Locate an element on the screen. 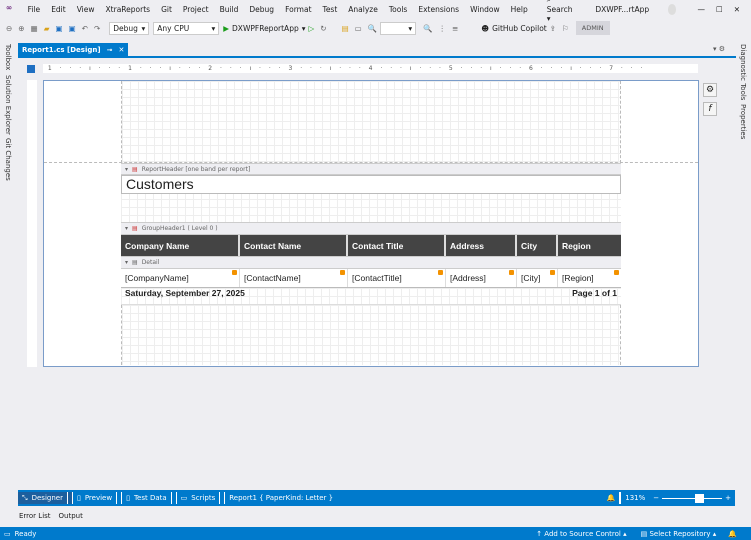 The width and height of the screenshot is (751, 540). menu-view: View is located at coordinates (86, 9).